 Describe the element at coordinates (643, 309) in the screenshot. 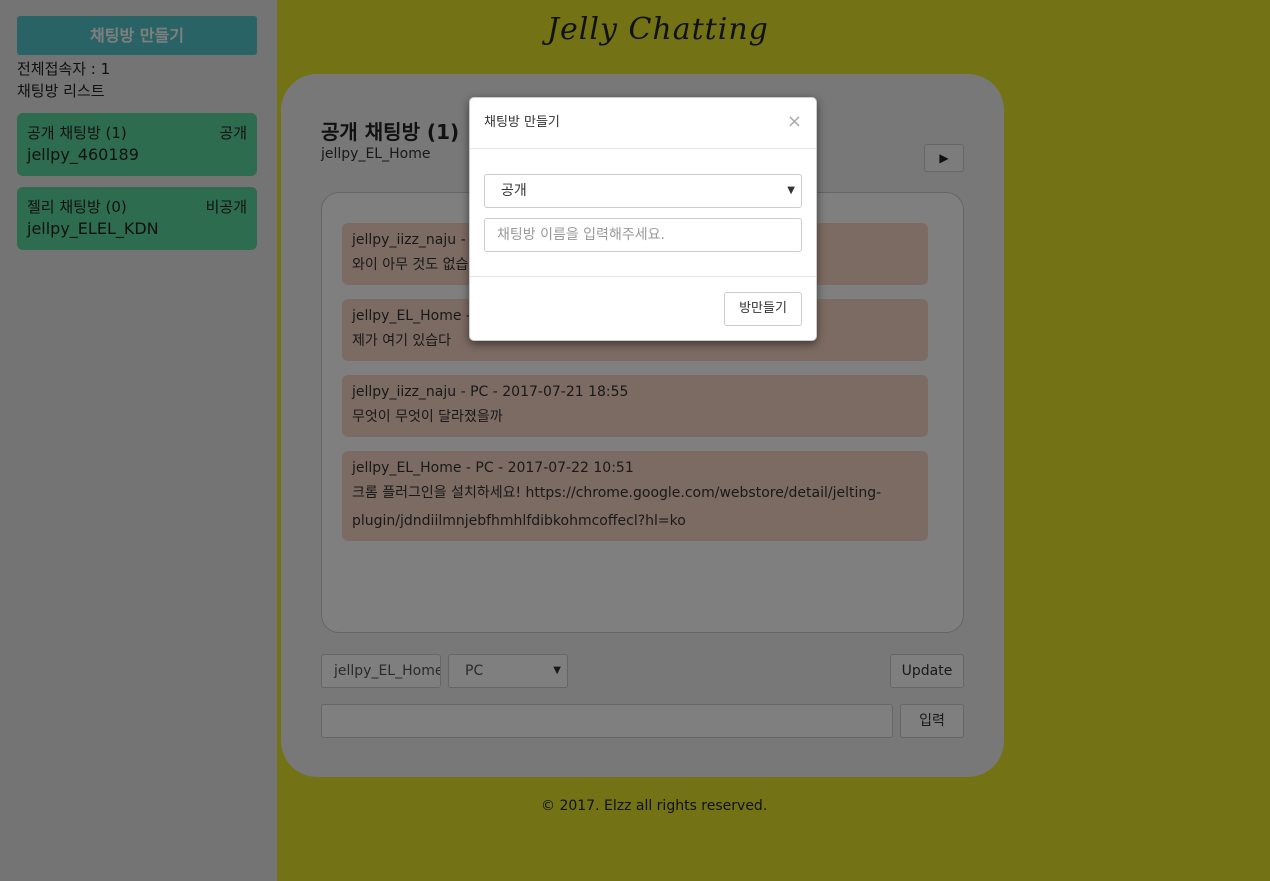

I see `modal-footer: 방만들기` at that location.